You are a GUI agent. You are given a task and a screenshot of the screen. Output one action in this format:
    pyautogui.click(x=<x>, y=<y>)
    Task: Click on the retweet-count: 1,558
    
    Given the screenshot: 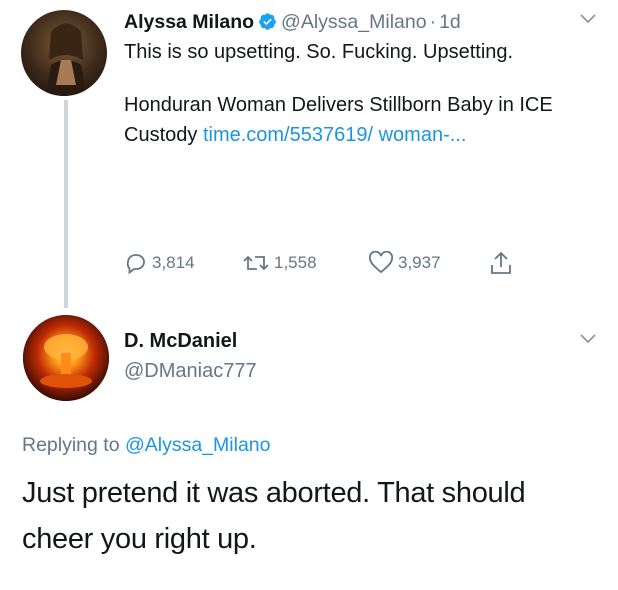 What is the action you would take?
    pyautogui.click(x=295, y=262)
    